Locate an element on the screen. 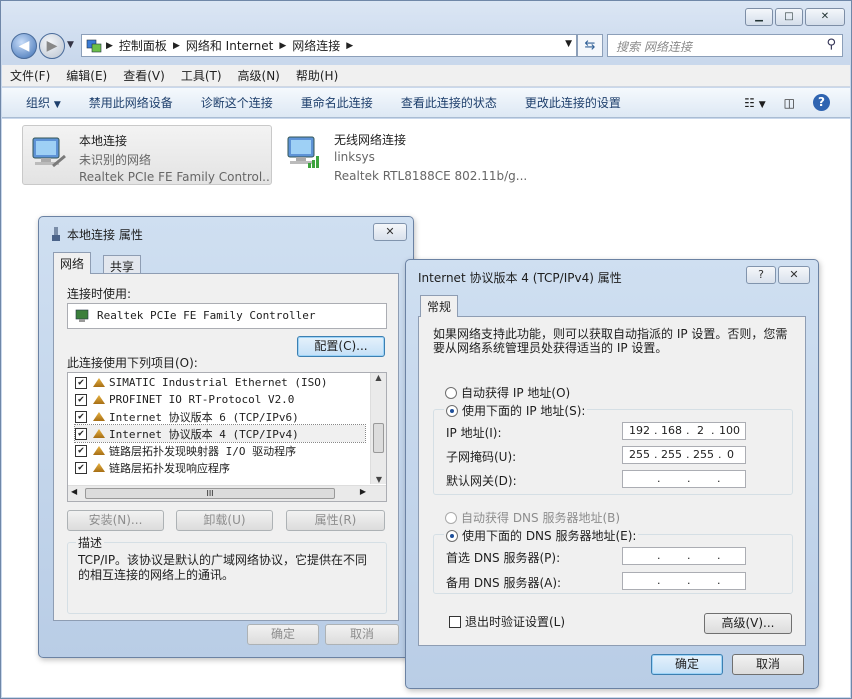  window-caption-buttons: ▁ □ ✕ is located at coordinates (795, 17).